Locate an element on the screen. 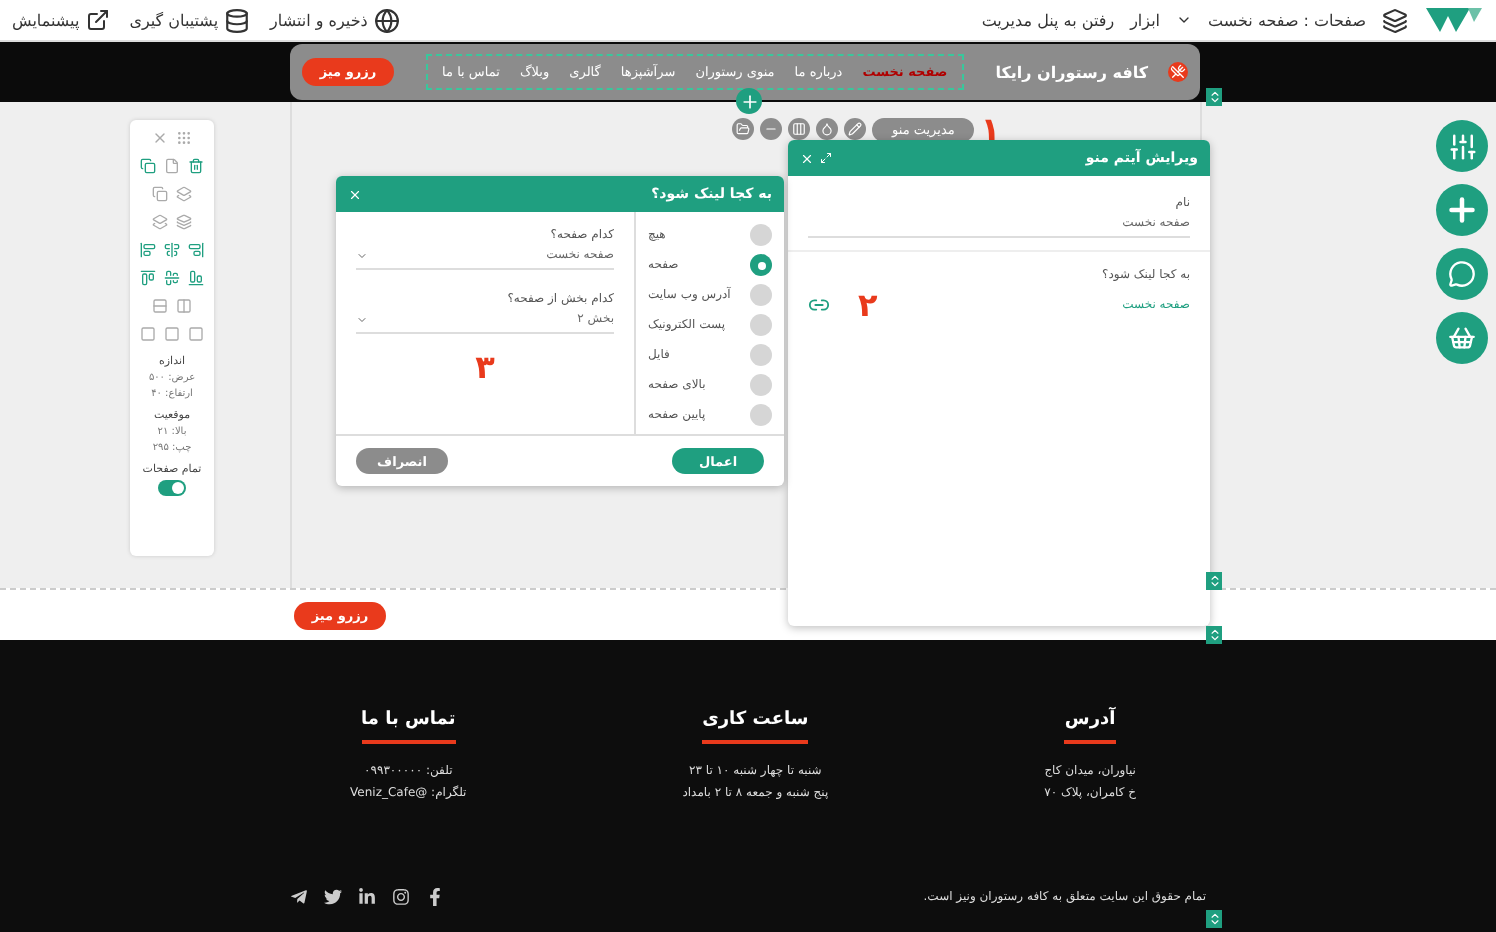 Image resolution: width=1496 pixels, height=932 pixels. minus-icon is located at coordinates (771, 129).